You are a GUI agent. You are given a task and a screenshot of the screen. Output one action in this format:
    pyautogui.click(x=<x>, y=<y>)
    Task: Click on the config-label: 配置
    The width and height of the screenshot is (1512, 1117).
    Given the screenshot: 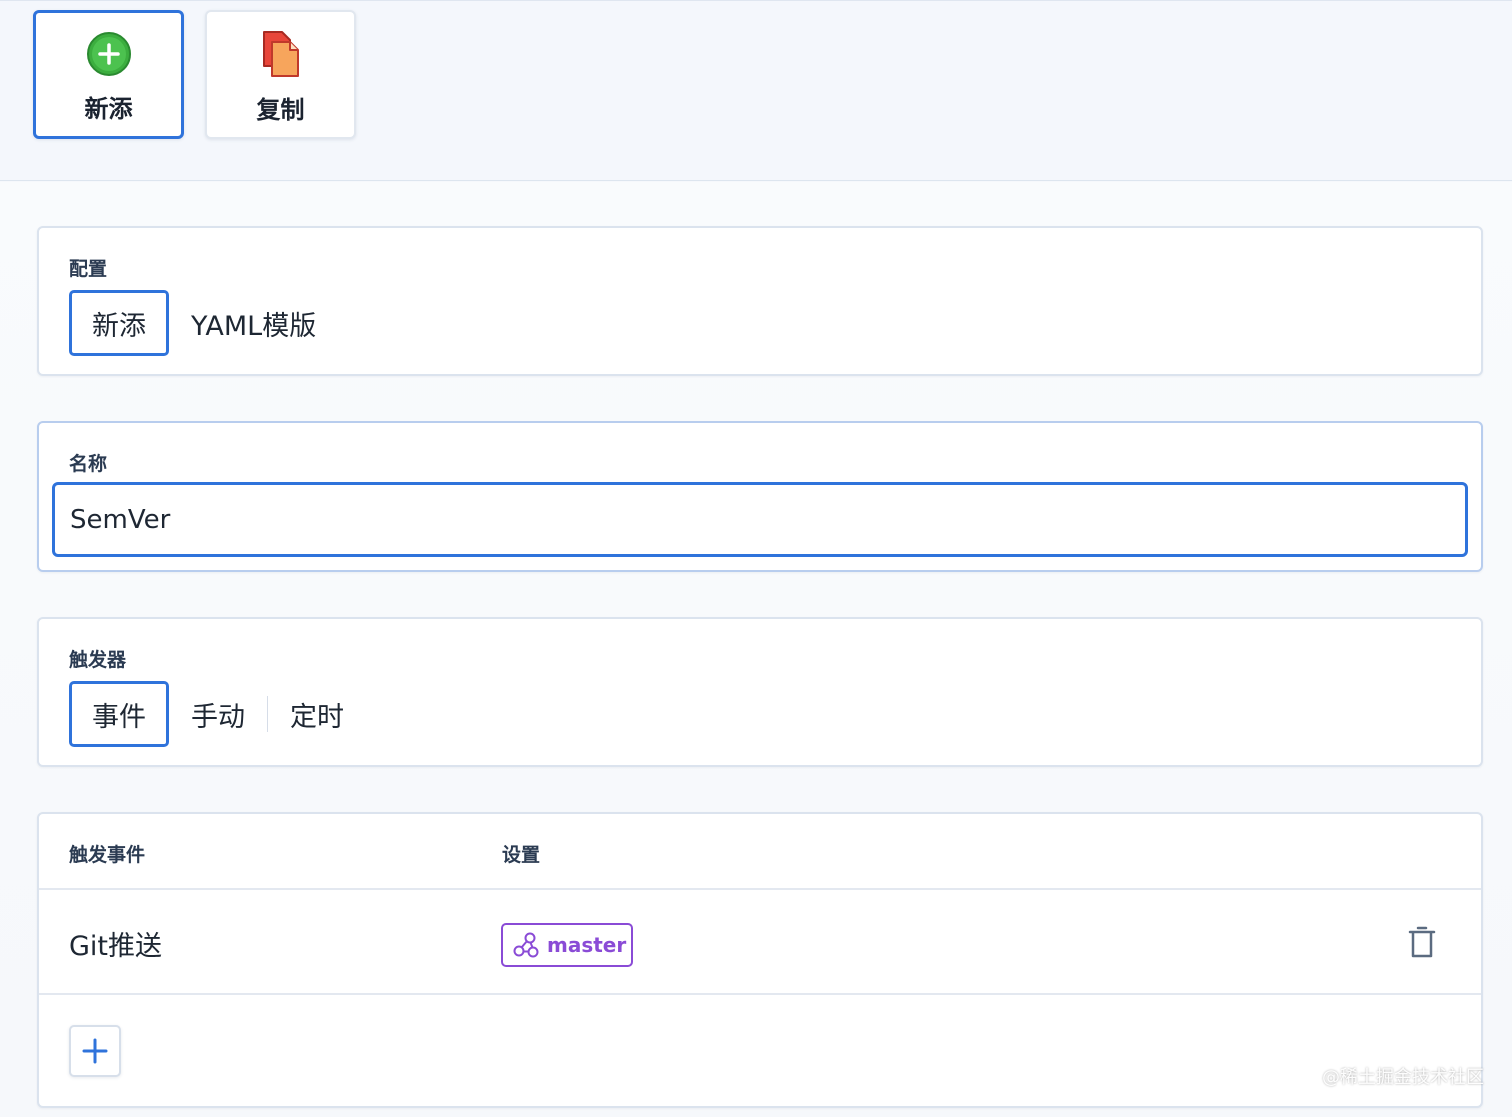 What is the action you would take?
    pyautogui.click(x=88, y=269)
    